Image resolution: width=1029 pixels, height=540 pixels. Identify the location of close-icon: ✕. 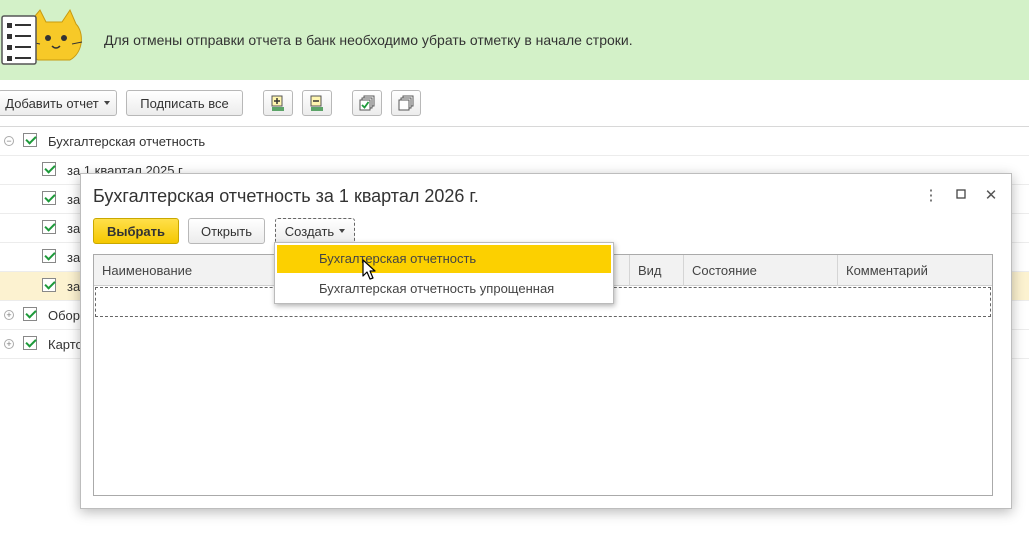
(991, 195).